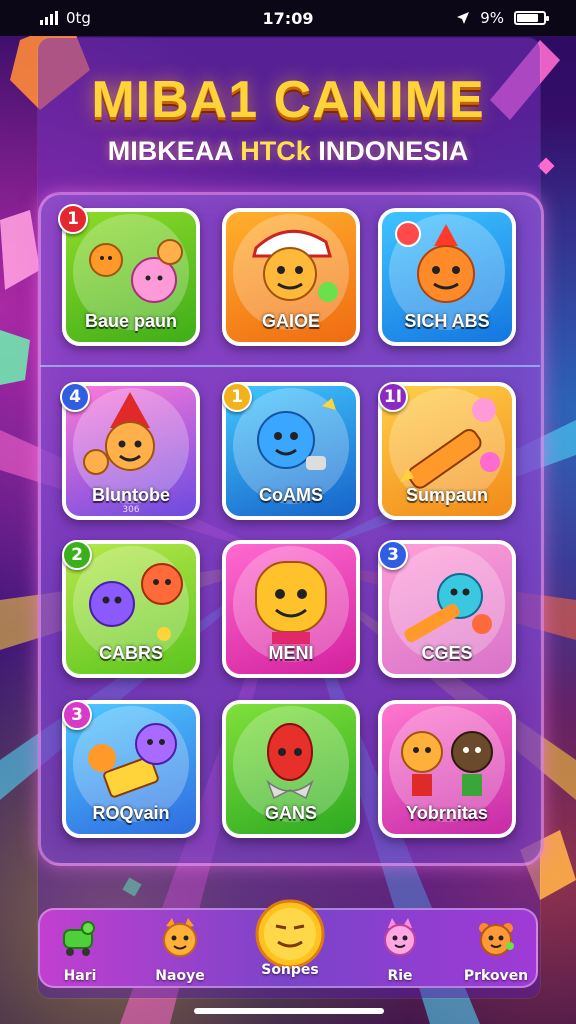 This screenshot has width=576, height=1024. Describe the element at coordinates (131, 813) in the screenshot. I see `tile-label: ROQvain` at that location.